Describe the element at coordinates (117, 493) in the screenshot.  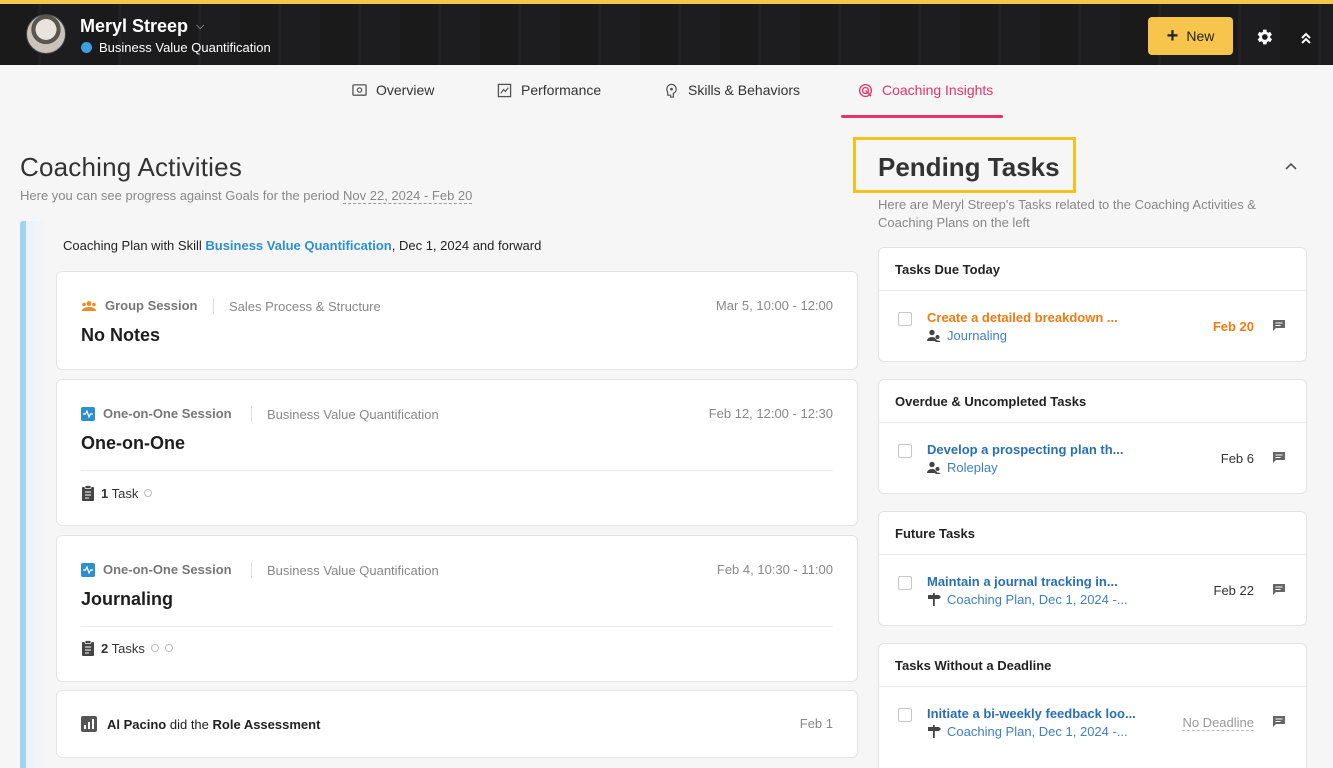
I see `task-count: 1 Task` at that location.